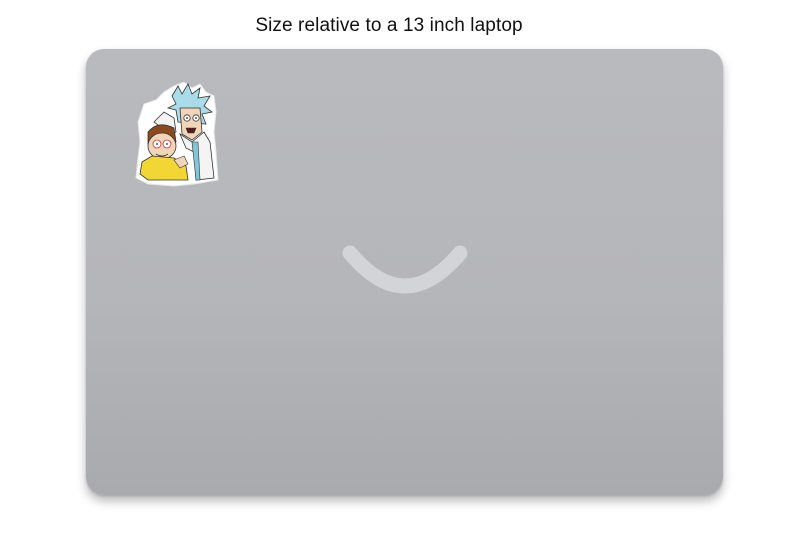 This screenshot has height=541, width=800. What do you see at coordinates (177, 135) in the screenshot?
I see `rick-and-morty-sticker-icon` at bounding box center [177, 135].